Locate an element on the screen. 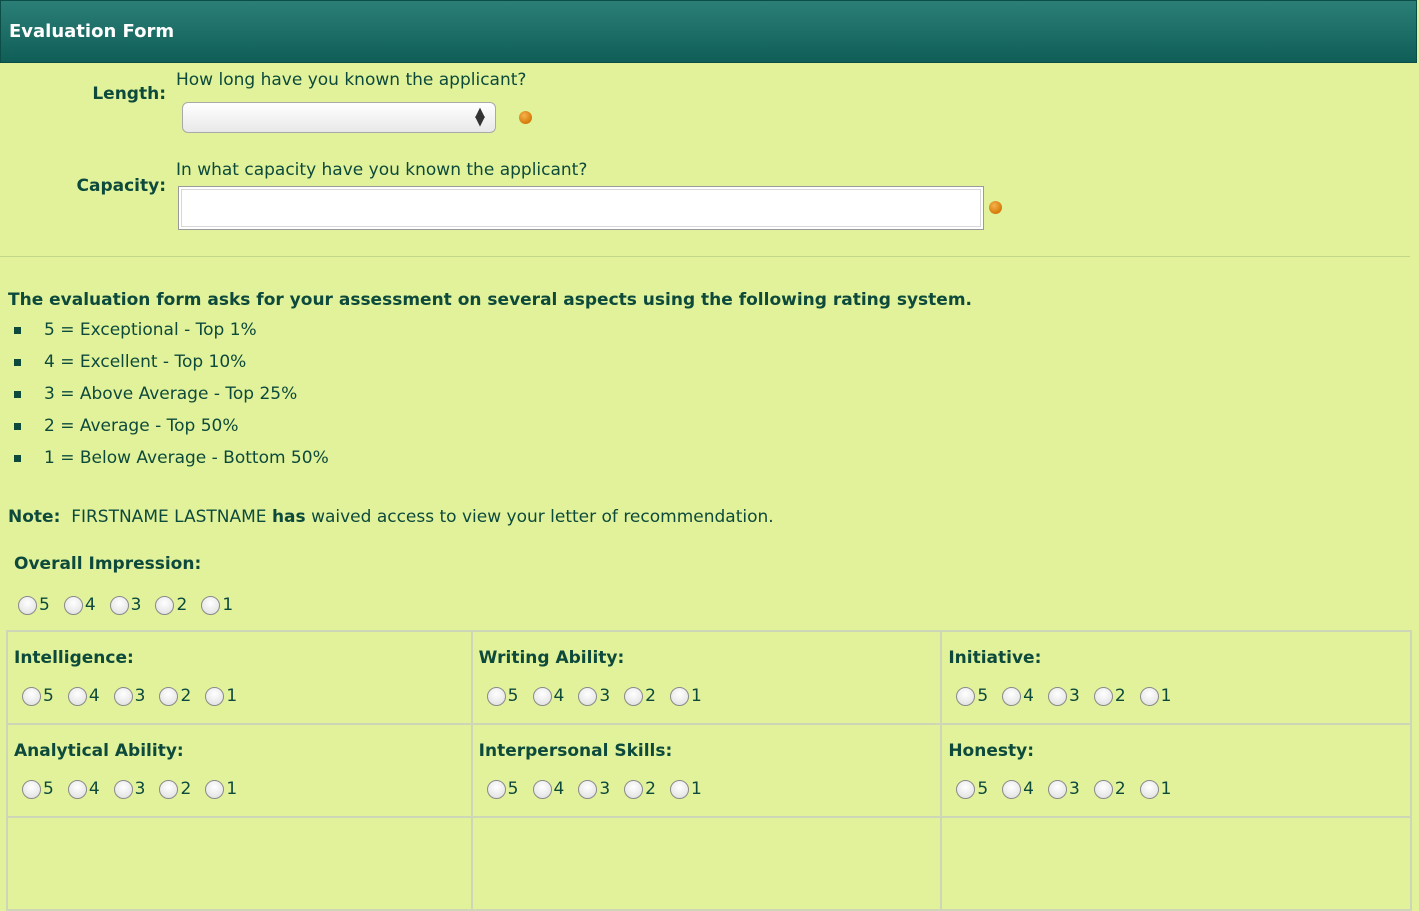  overall-impression-label: Overall Impression: is located at coordinates (108, 564).